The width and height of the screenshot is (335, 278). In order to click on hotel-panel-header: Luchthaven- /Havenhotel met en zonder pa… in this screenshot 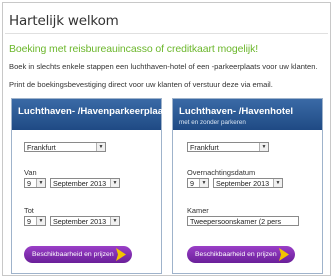, I will do `click(247, 114)`.